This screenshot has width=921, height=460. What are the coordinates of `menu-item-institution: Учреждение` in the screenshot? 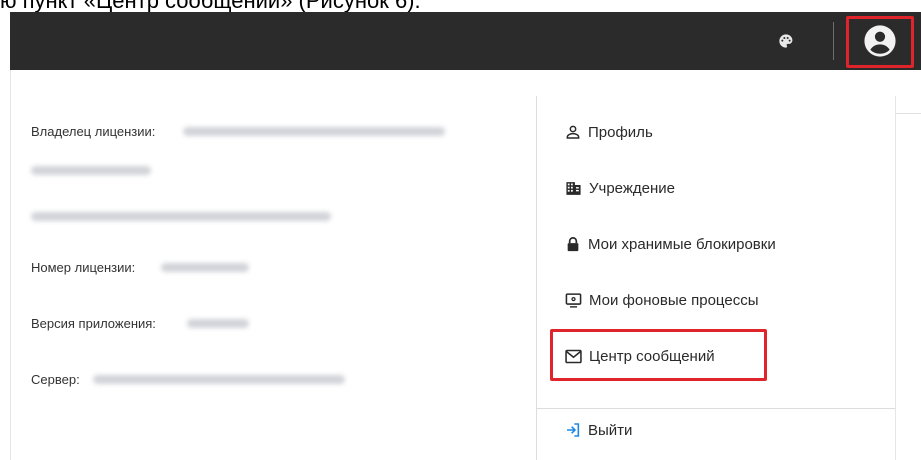 It's located at (620, 188).